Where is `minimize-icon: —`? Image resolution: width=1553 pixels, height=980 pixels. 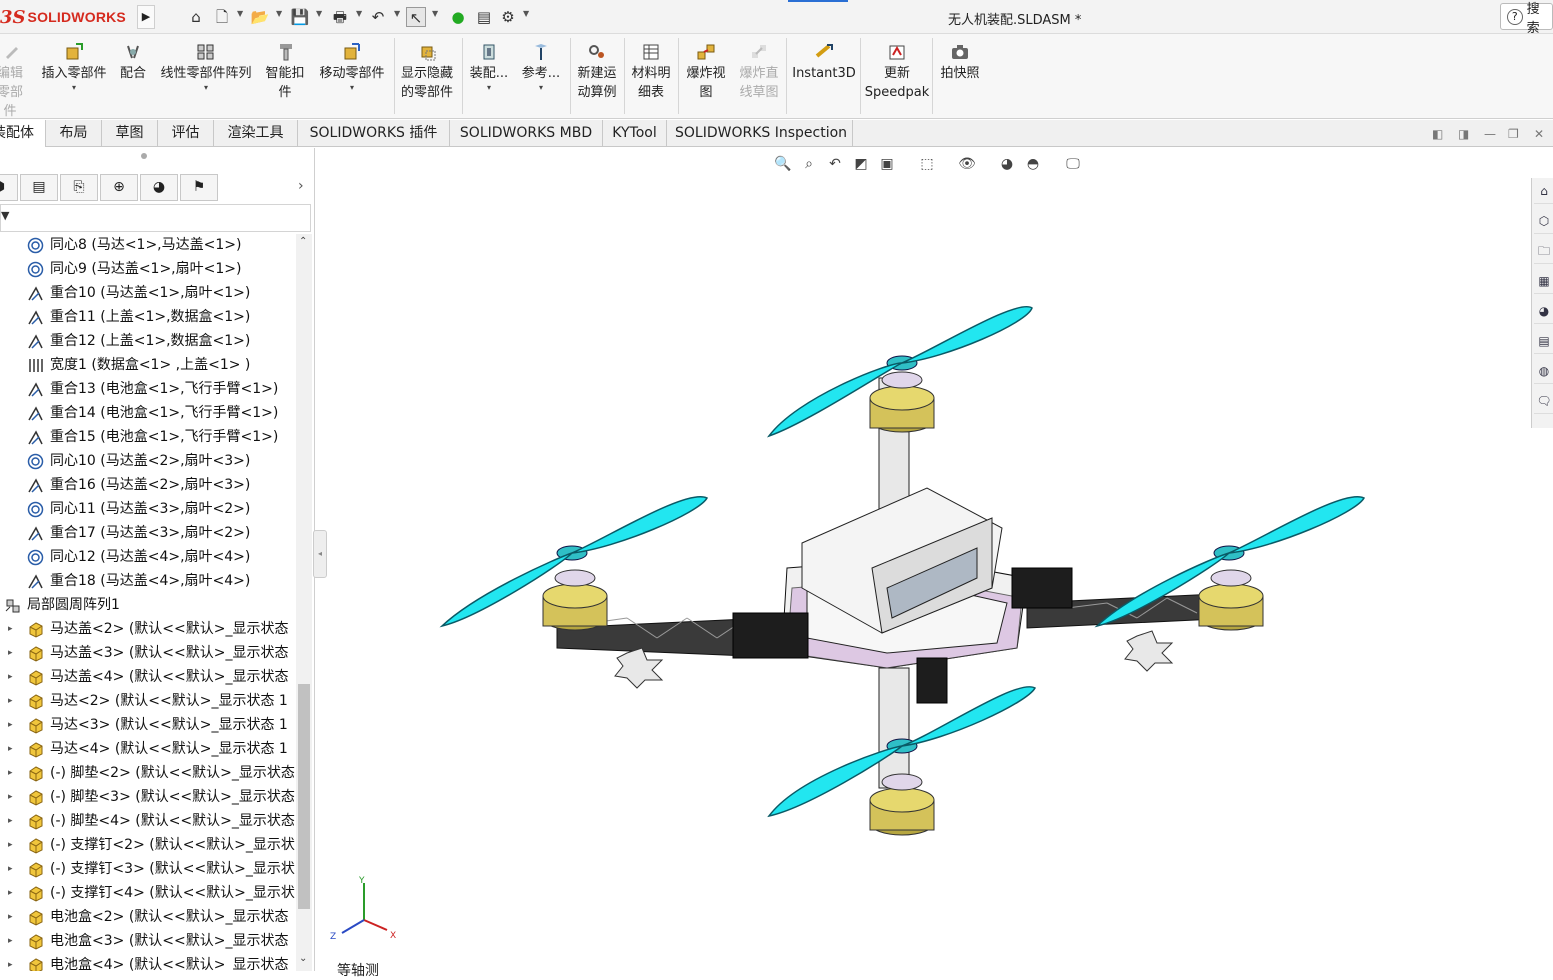 minimize-icon: — is located at coordinates (1490, 134).